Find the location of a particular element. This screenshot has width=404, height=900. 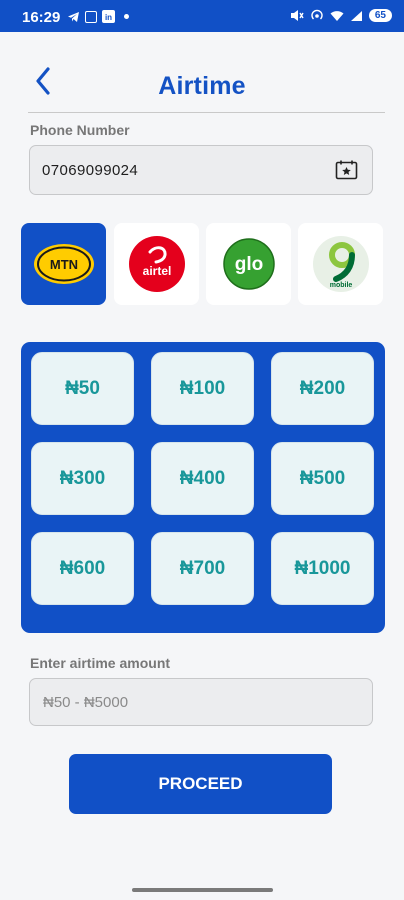

amount-button-100: ₦100 is located at coordinates (202, 388).